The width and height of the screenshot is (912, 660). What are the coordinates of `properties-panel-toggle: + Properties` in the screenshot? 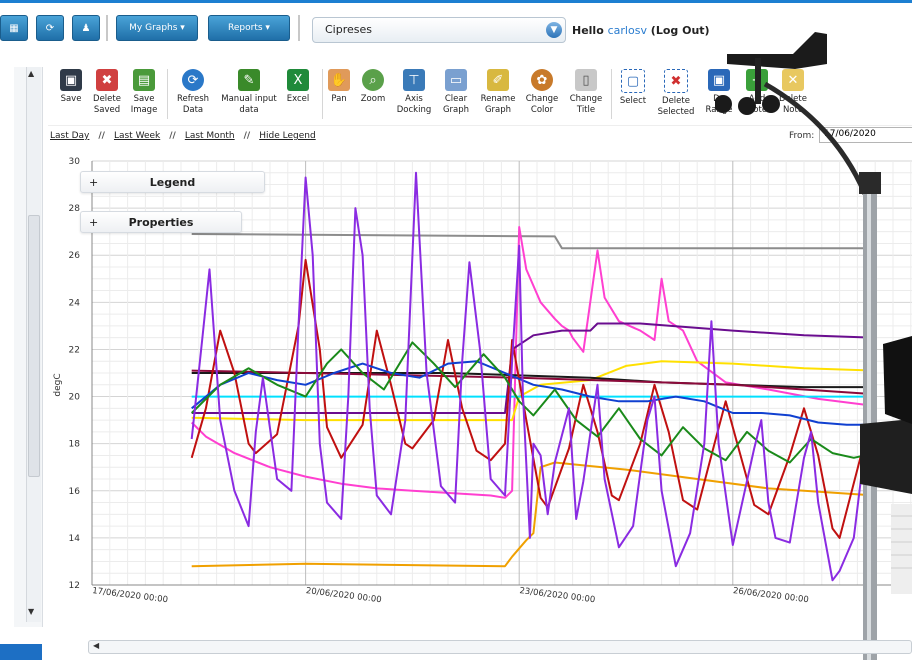 It's located at (161, 222).